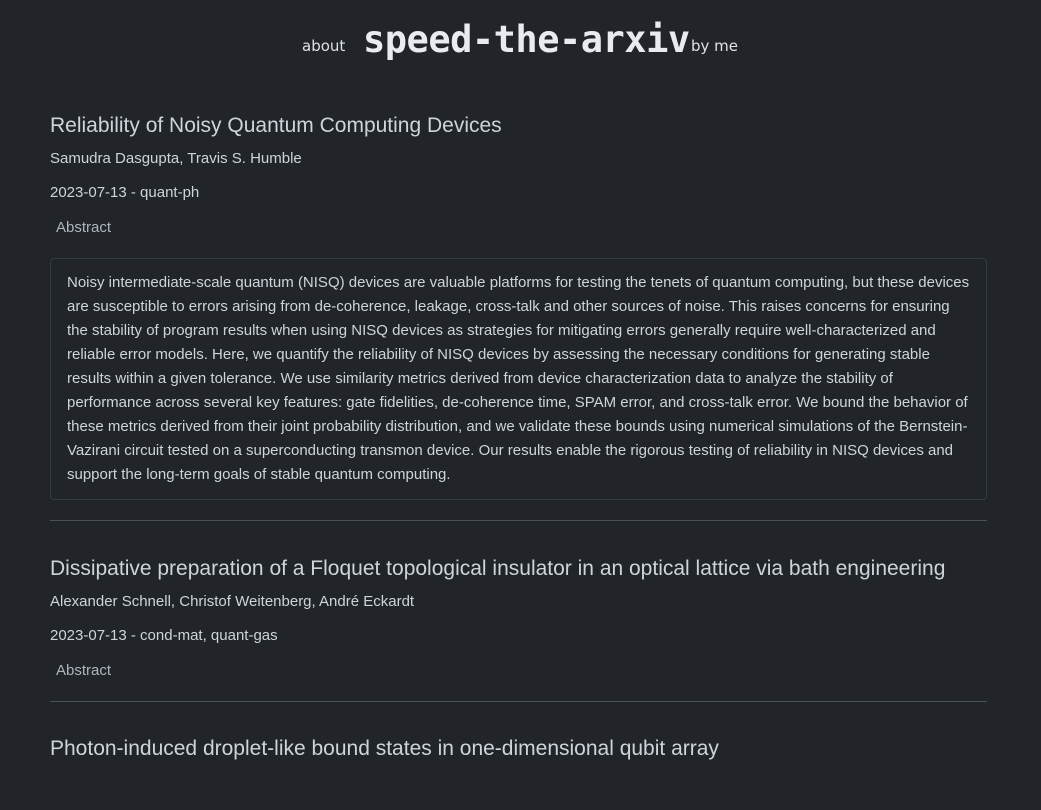  Describe the element at coordinates (164, 635) in the screenshot. I see `paper-date-category: 2023-07-13 - cond-mat, quant-gas` at that location.